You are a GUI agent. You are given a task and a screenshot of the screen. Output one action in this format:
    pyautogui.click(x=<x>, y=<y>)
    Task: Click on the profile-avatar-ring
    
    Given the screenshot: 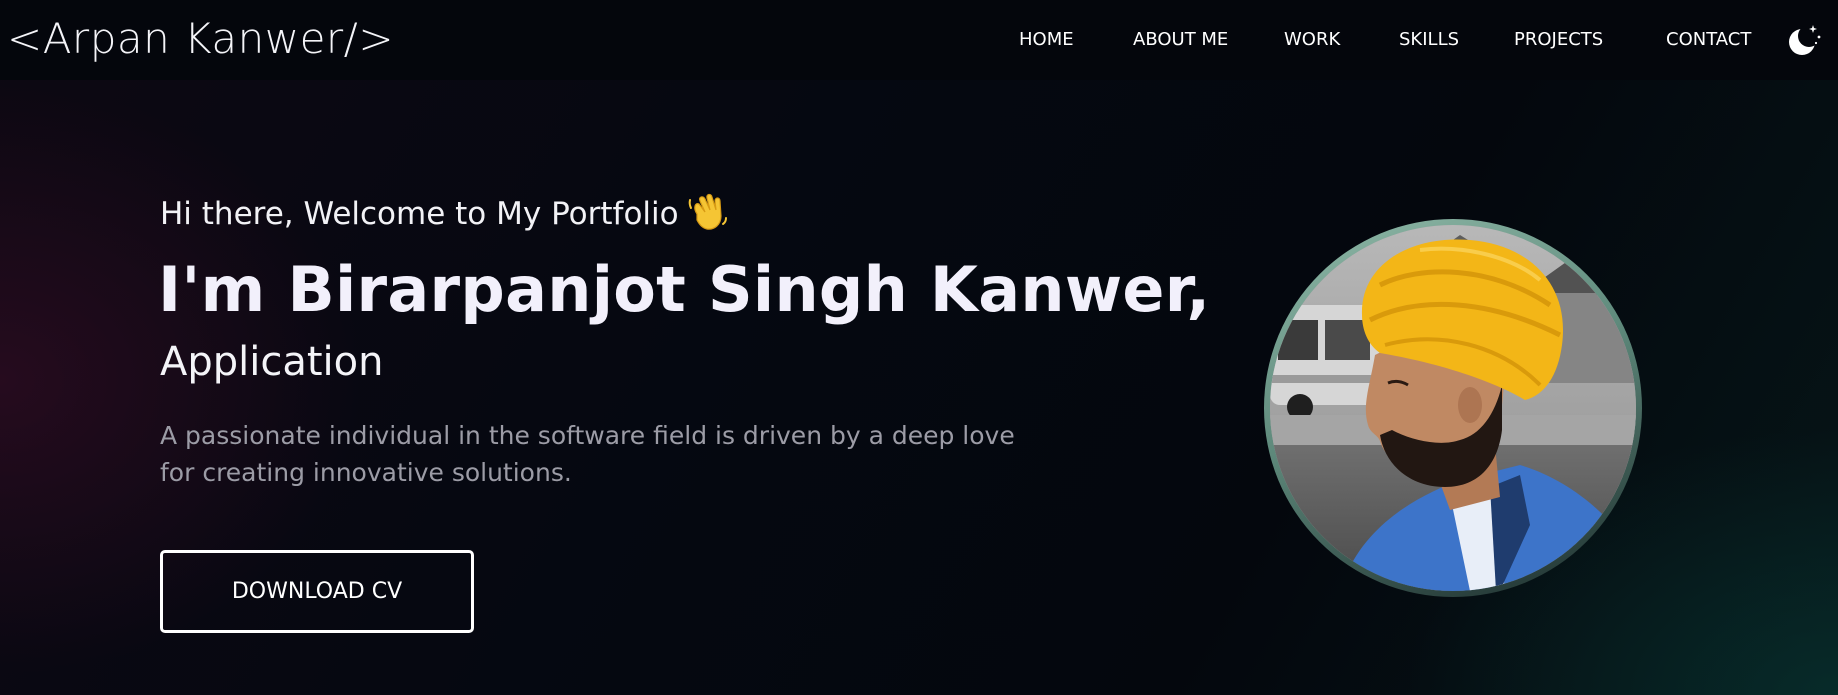 What is the action you would take?
    pyautogui.click(x=1453, y=408)
    